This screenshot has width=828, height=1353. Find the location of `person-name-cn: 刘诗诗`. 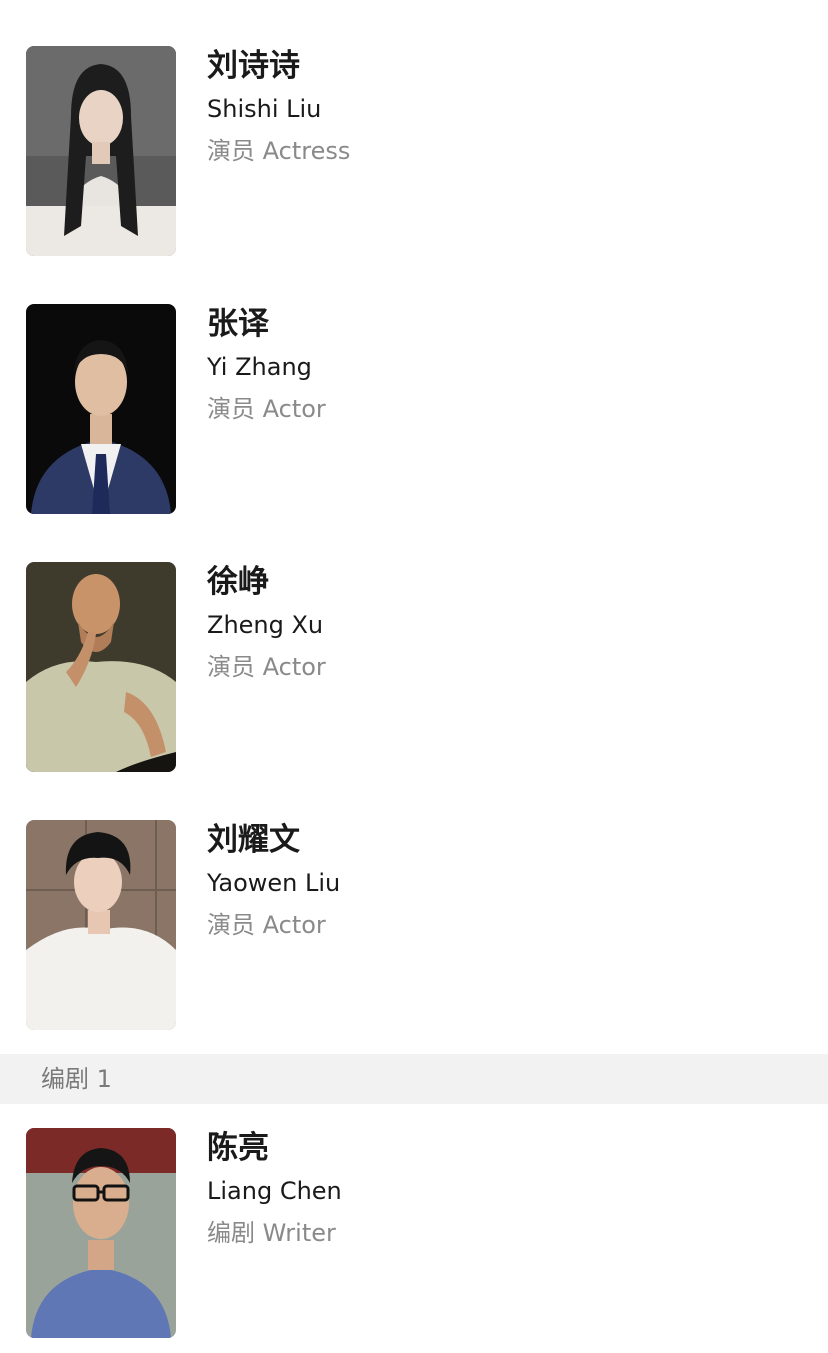

person-name-cn: 刘诗诗 is located at coordinates (253, 66).